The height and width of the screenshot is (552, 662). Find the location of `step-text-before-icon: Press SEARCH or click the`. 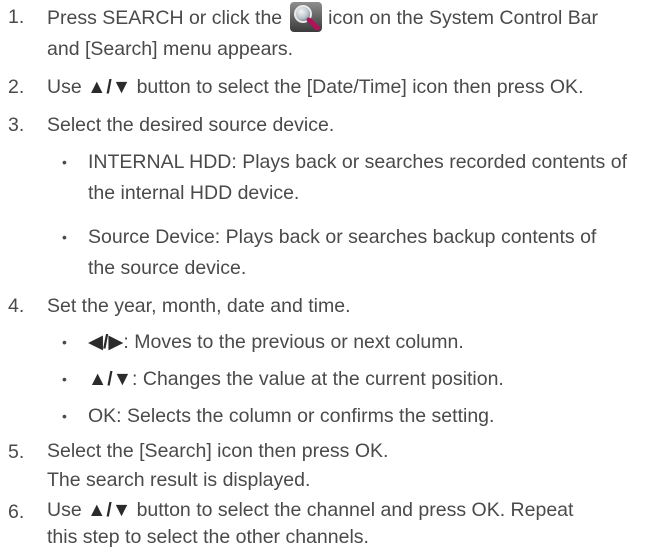

step-text-before-icon: Press SEARCH or click the is located at coordinates (165, 18).